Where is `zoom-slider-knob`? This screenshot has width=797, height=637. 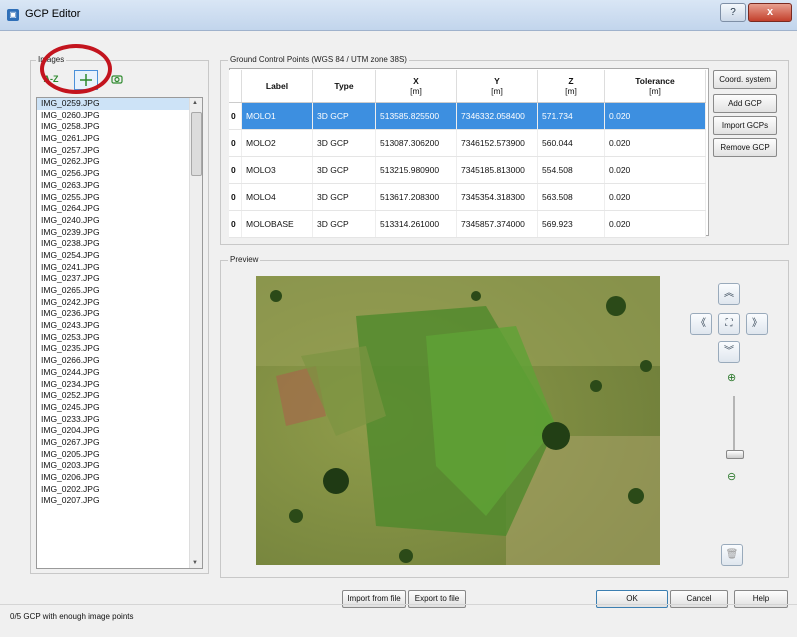 zoom-slider-knob is located at coordinates (735, 454).